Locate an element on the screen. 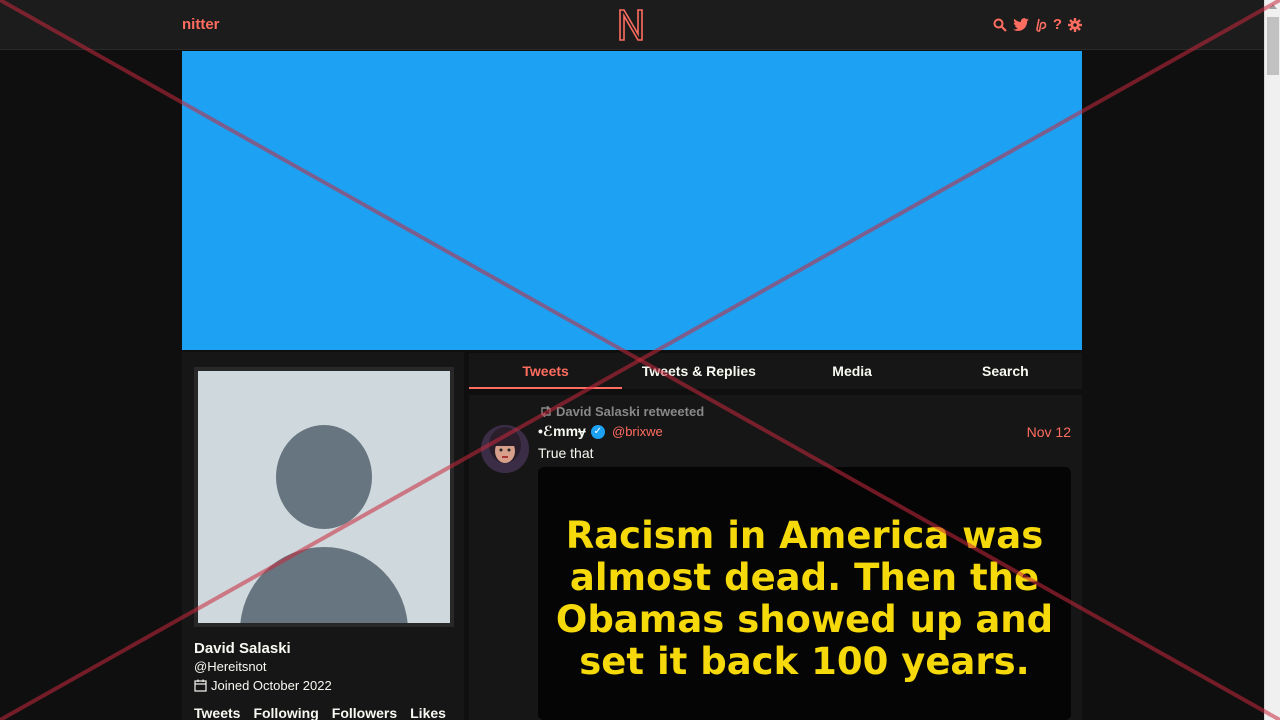 The width and height of the screenshot is (1280, 720). nav-icons: ? is located at coordinates (1037, 25).